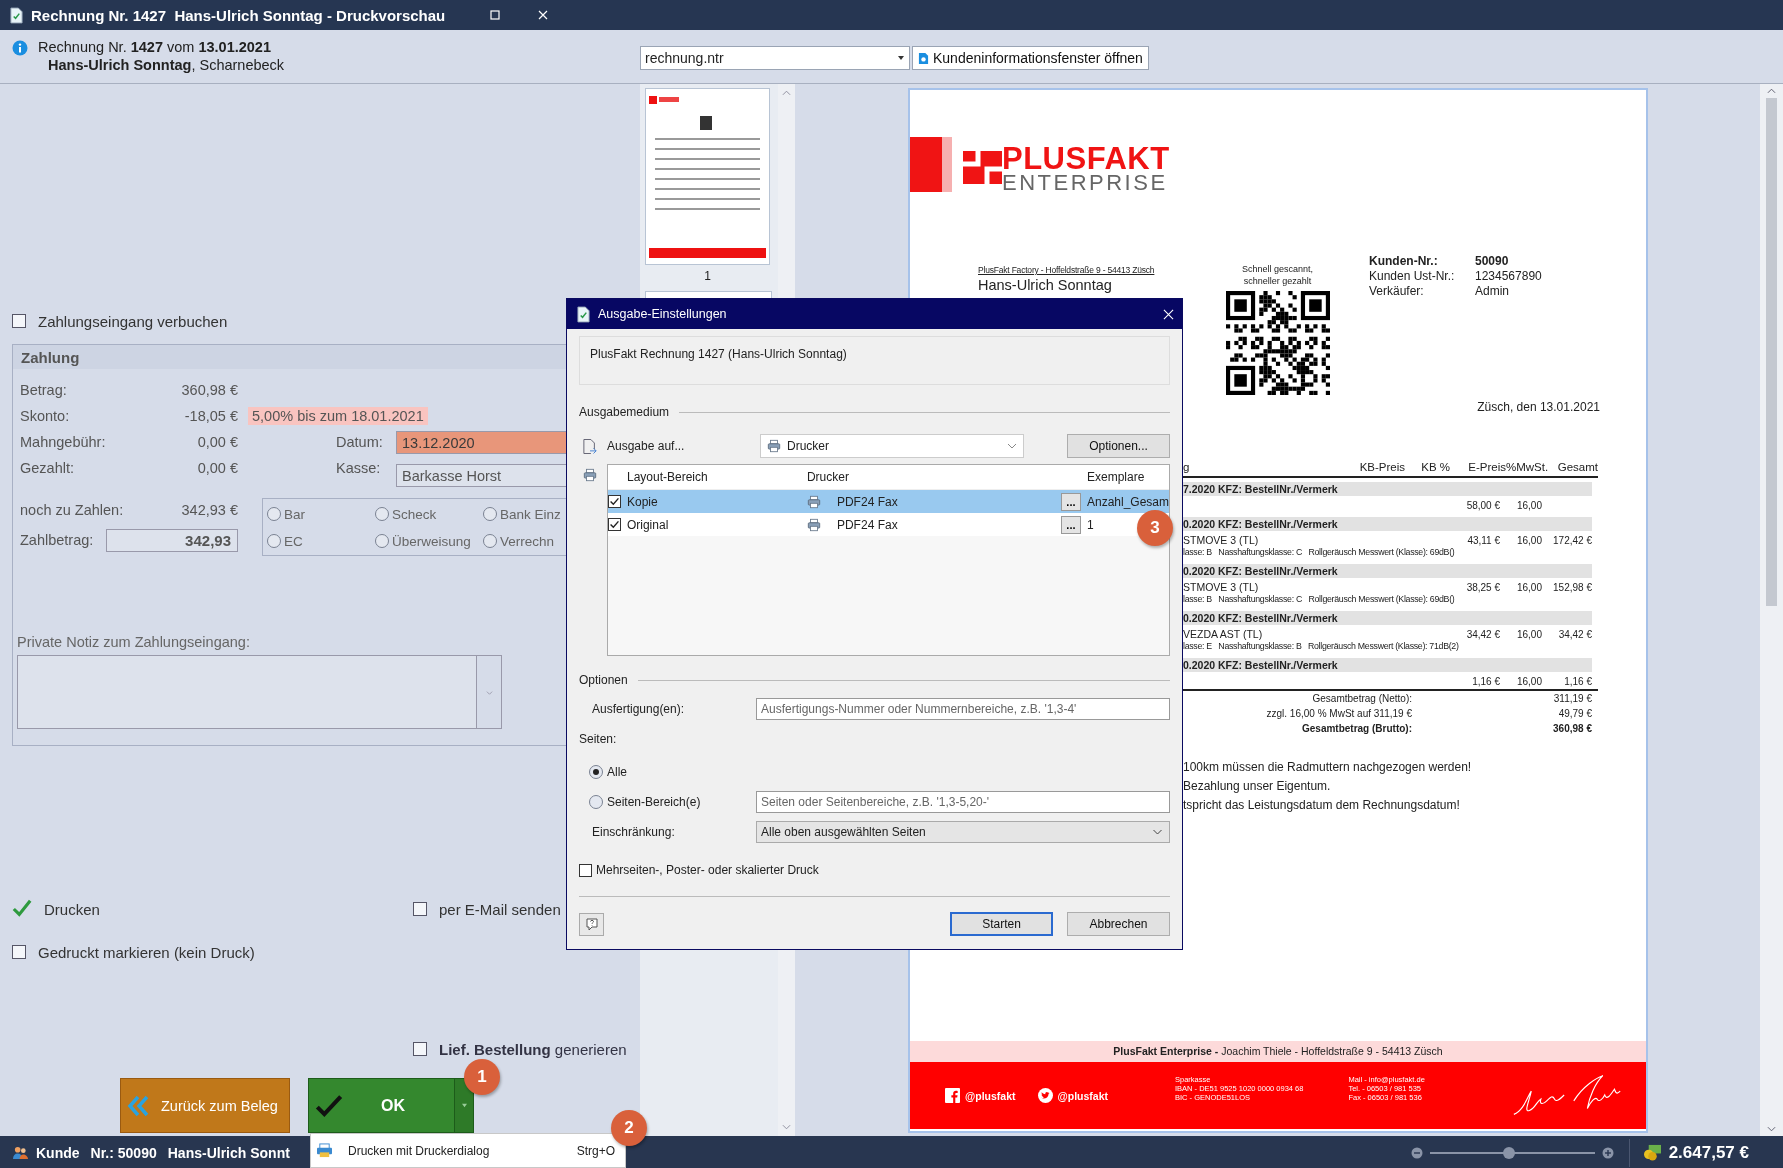  What do you see at coordinates (1339, 714) in the screenshot?
I see `total-label: zzgl. 16,00 % MwSt auf 311,19 €` at bounding box center [1339, 714].